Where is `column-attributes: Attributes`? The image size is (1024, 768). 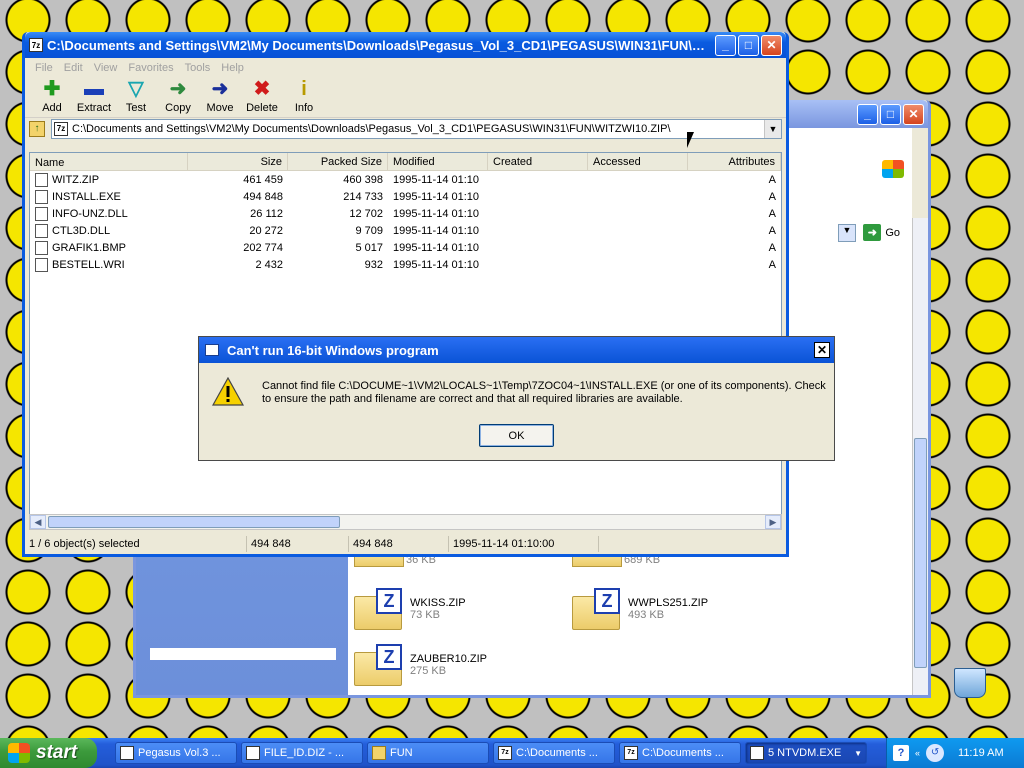
column-attributes: Attributes is located at coordinates (734, 161).